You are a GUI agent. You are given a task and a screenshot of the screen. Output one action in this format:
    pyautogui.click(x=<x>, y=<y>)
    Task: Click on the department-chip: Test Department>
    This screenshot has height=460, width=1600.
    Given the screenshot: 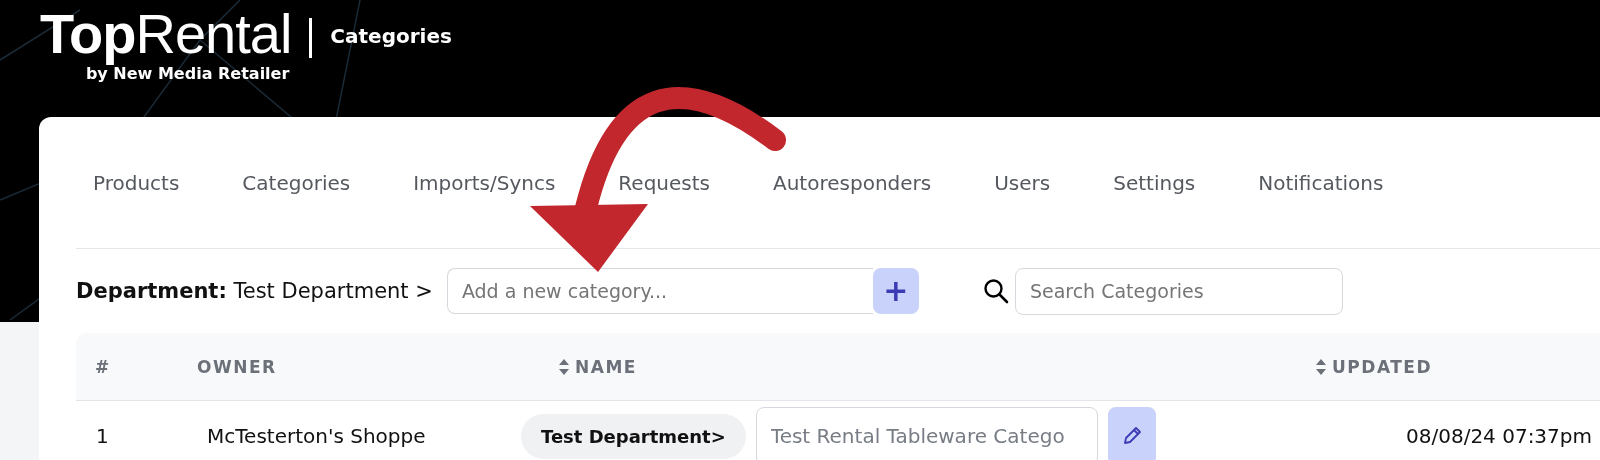 What is the action you would take?
    pyautogui.click(x=633, y=436)
    